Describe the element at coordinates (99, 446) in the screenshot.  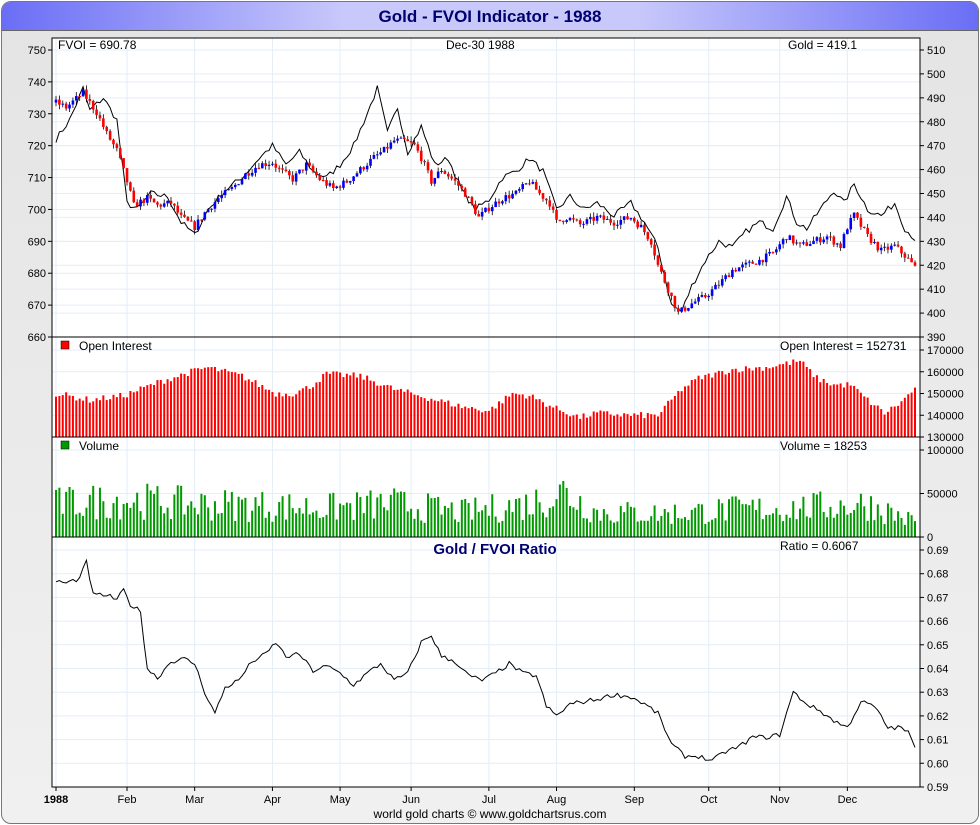
I see `volume-legend-label: Volume` at that location.